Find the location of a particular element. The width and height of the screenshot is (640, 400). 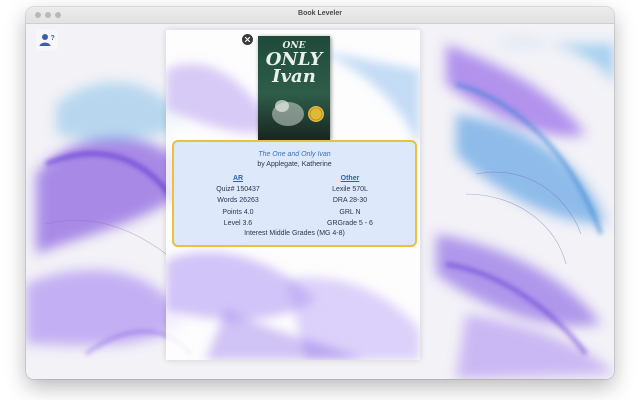

grade-range: GRGrade 5 - 6 is located at coordinates (350, 223).